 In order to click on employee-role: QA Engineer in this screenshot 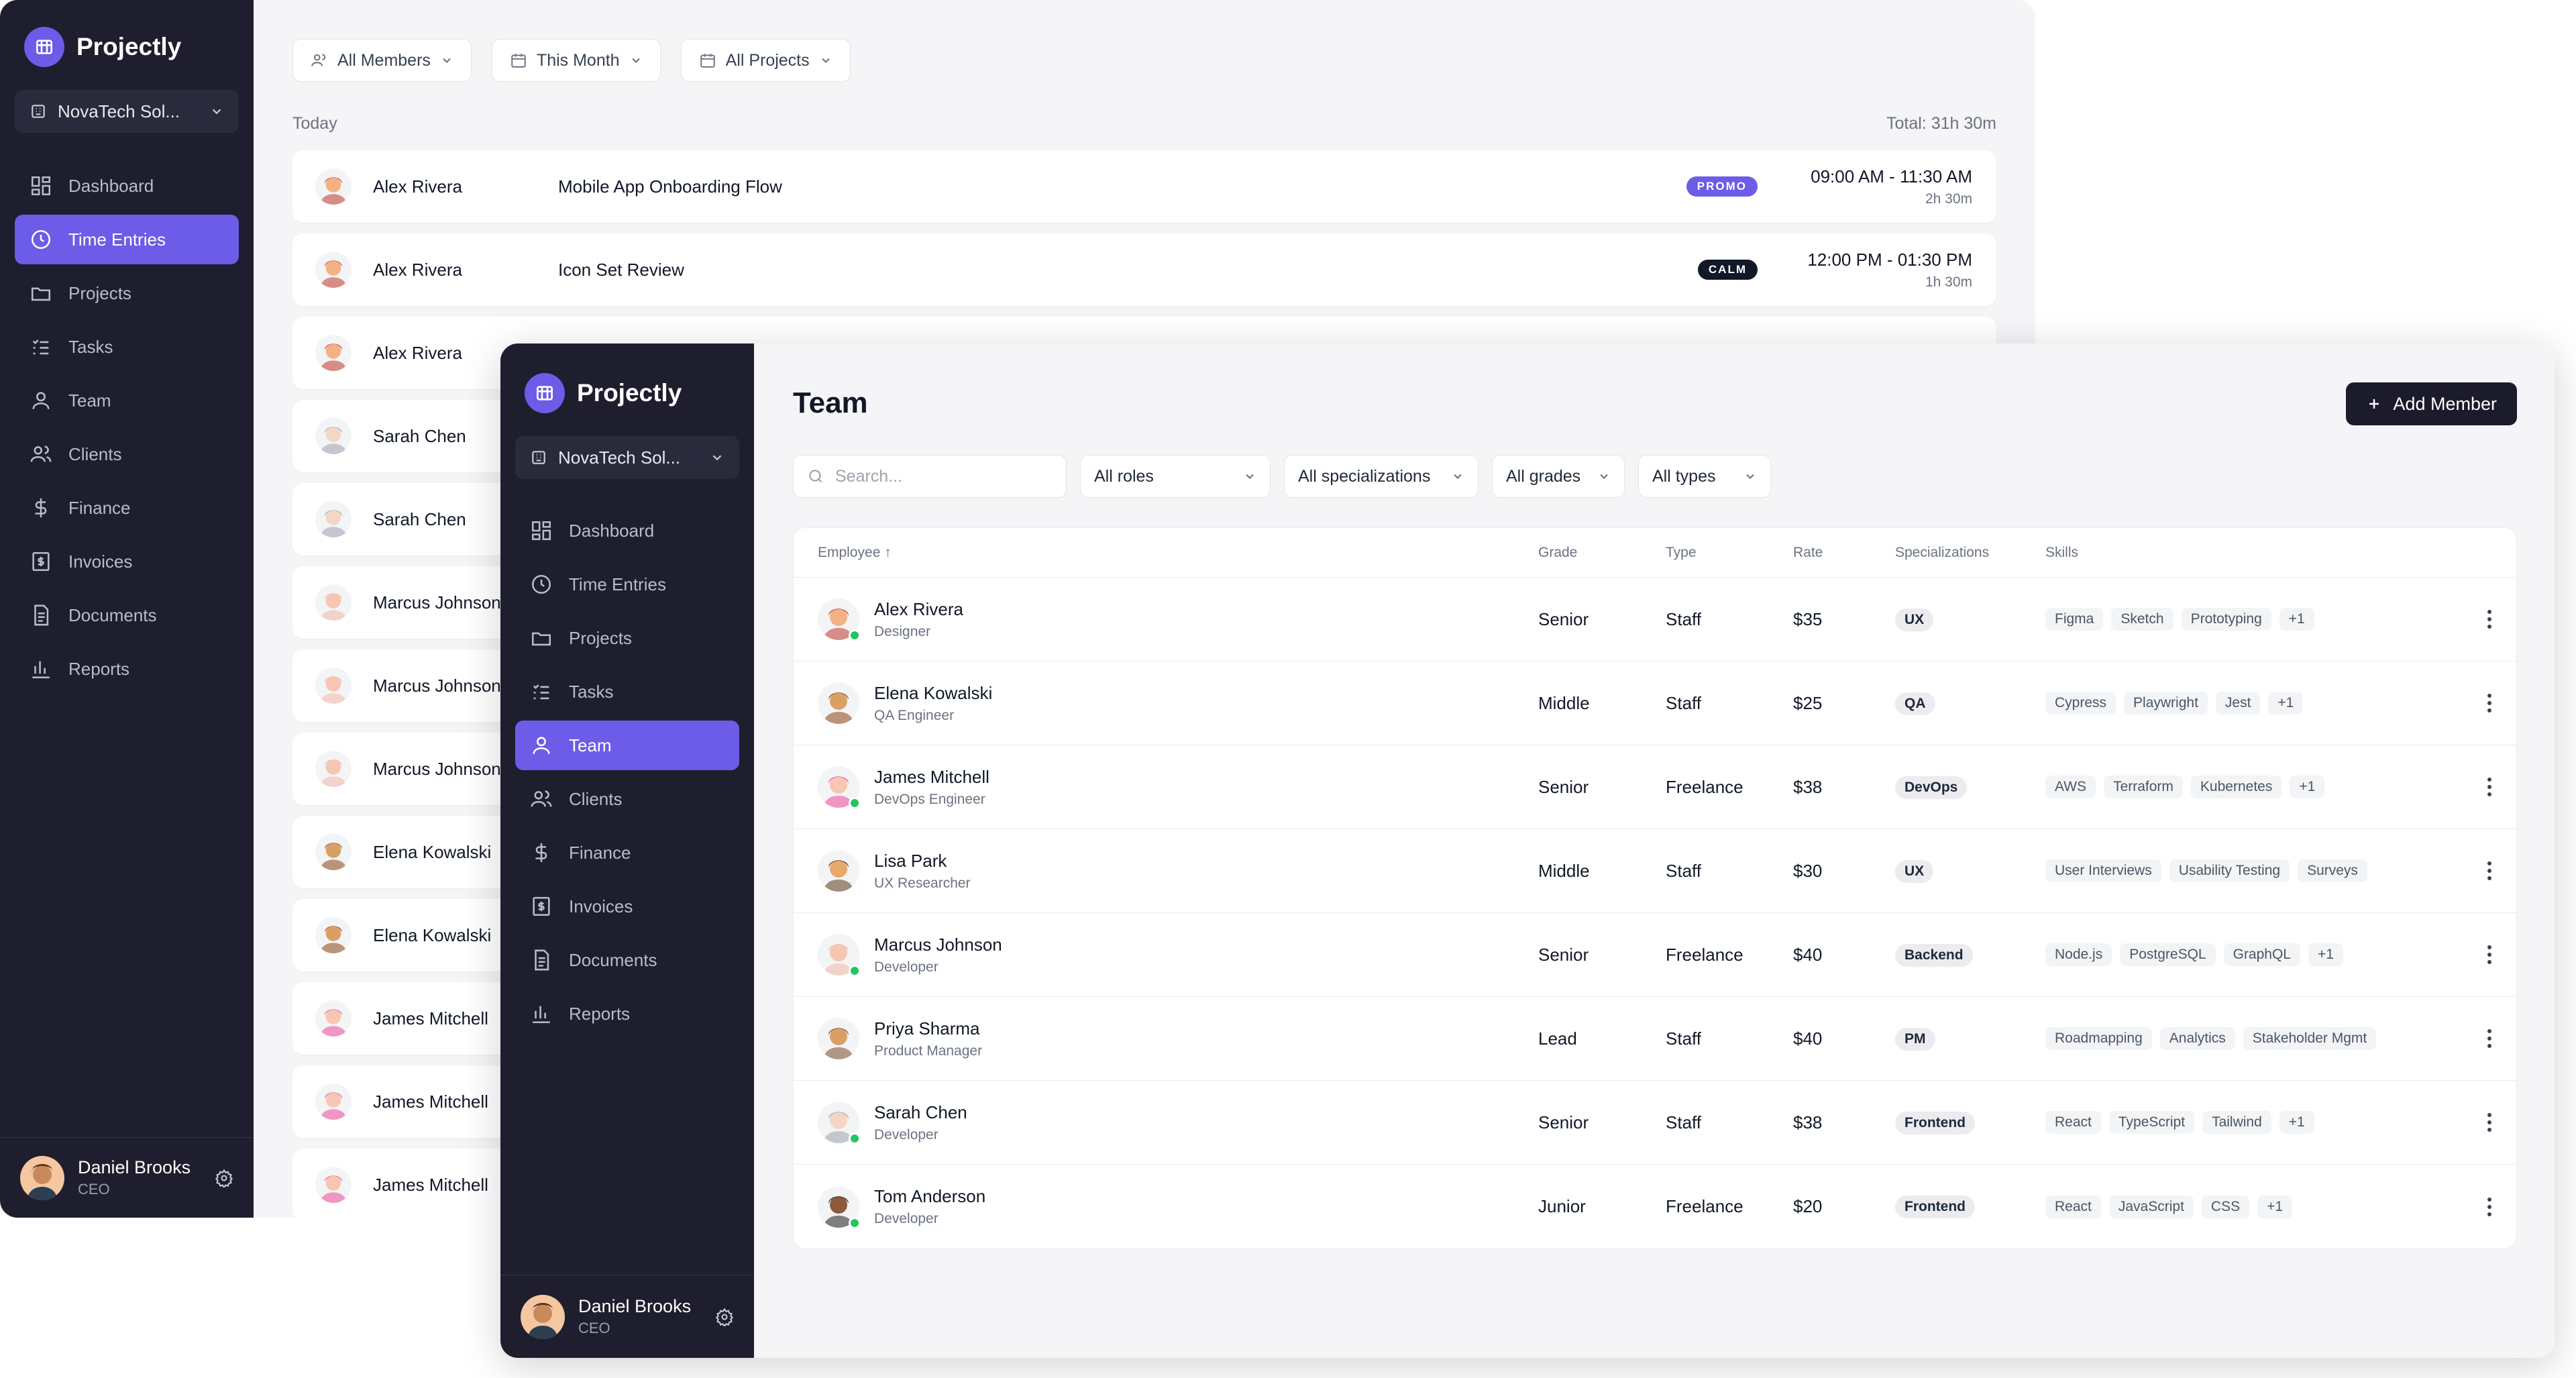, I will do `click(914, 715)`.